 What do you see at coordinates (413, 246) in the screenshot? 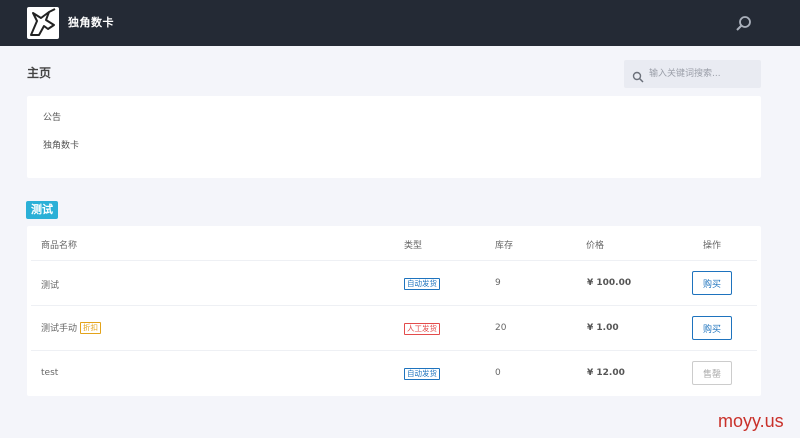
I see `header-type: 类型` at bounding box center [413, 246].